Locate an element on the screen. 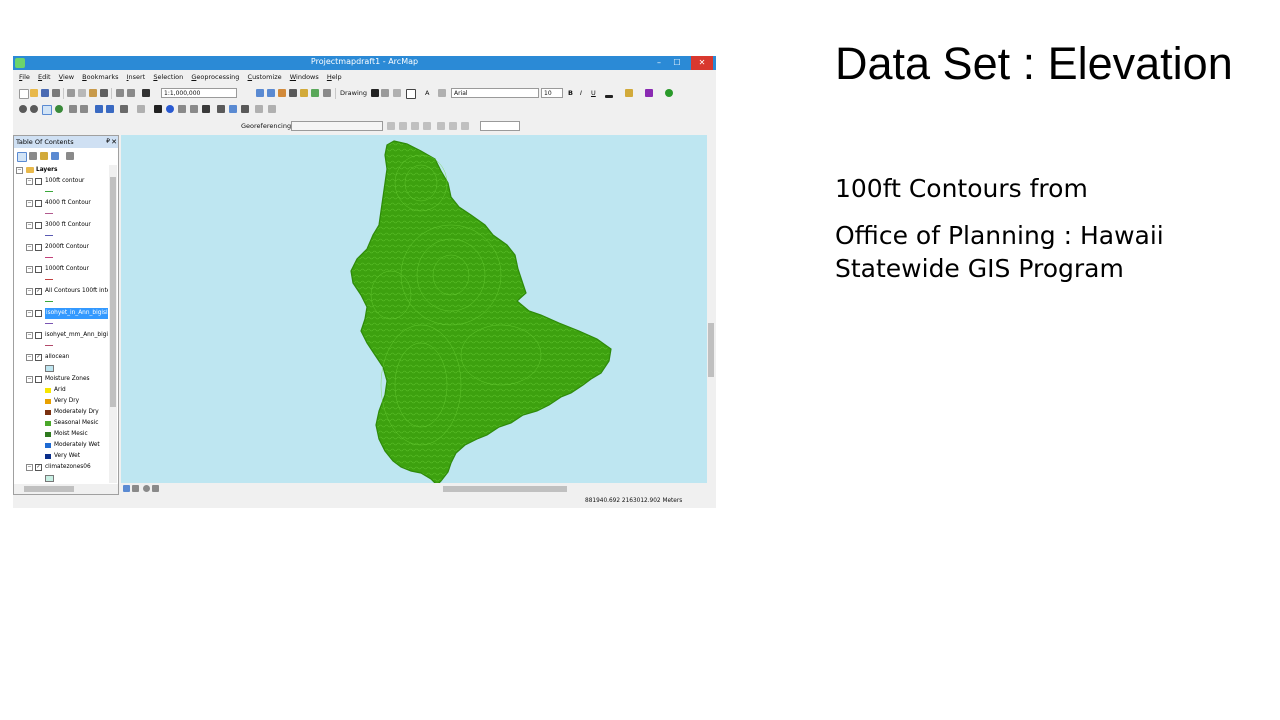  font-color-icon is located at coordinates (609, 96).